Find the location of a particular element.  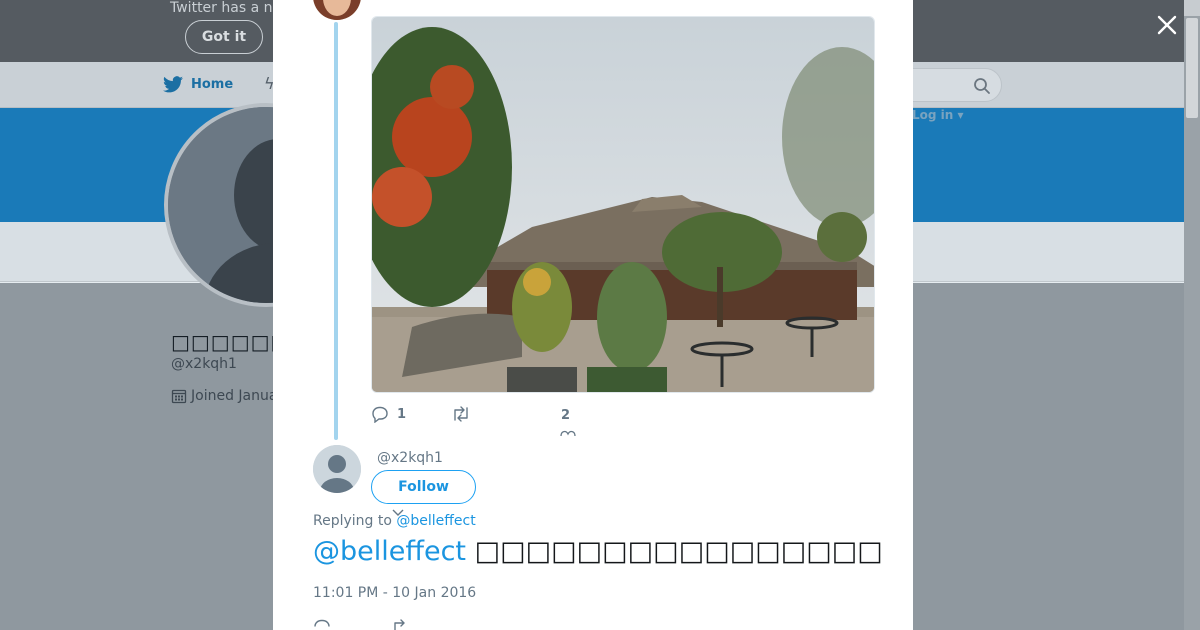

nav-home-label: Home is located at coordinates (212, 84).